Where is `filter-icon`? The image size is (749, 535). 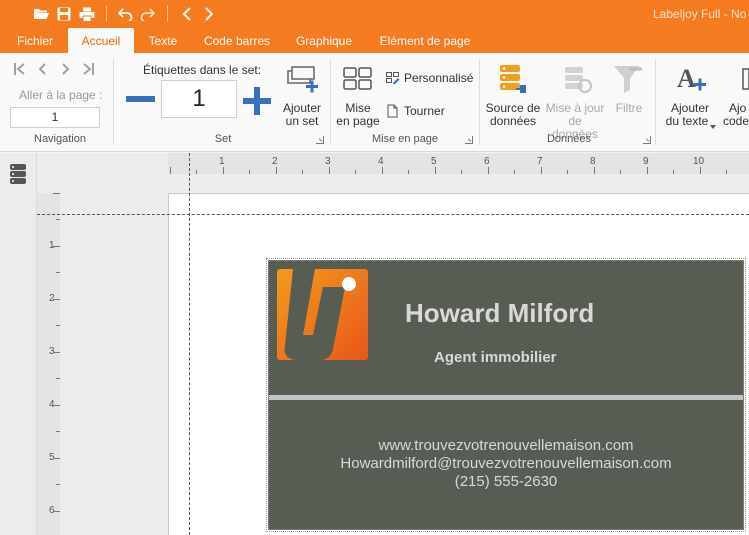
filter-icon is located at coordinates (628, 79).